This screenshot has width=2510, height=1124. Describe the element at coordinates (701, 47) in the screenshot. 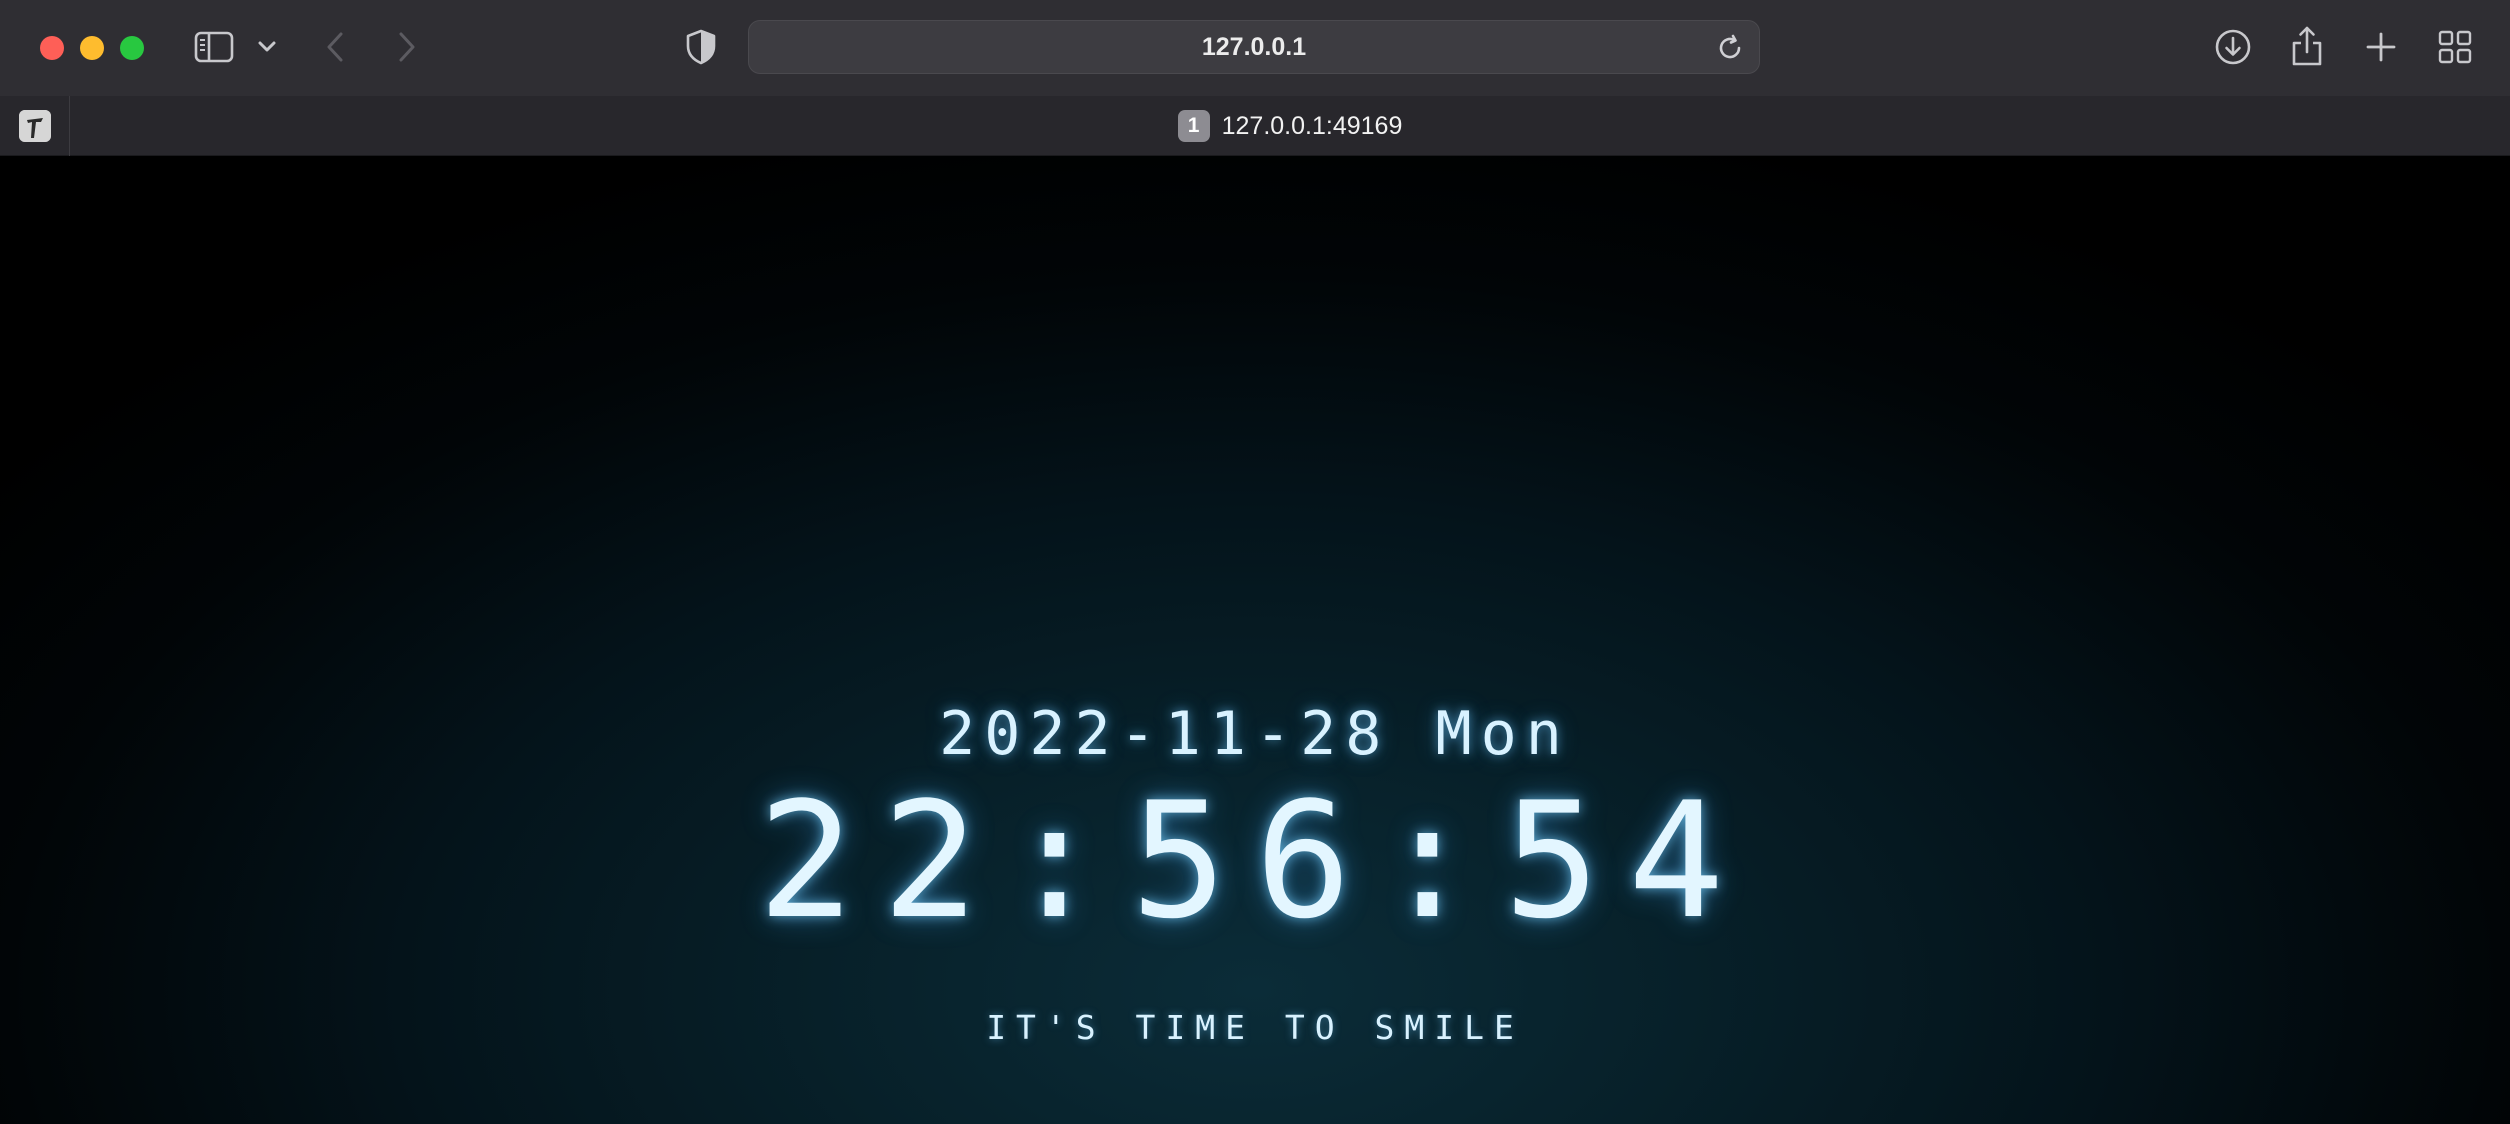

I see `shield-icon` at that location.